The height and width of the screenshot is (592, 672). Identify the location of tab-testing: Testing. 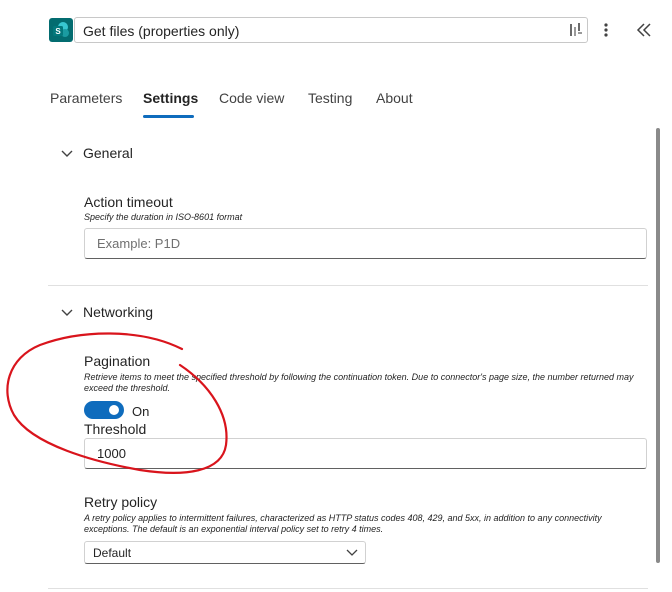
(330, 102).